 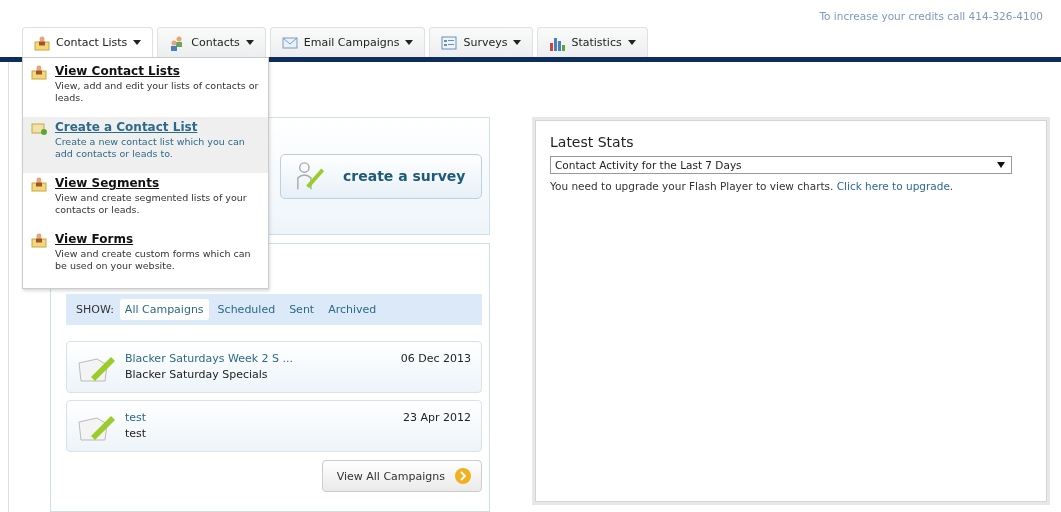 What do you see at coordinates (108, 183) in the screenshot?
I see `menu-item-title: View Segments` at bounding box center [108, 183].